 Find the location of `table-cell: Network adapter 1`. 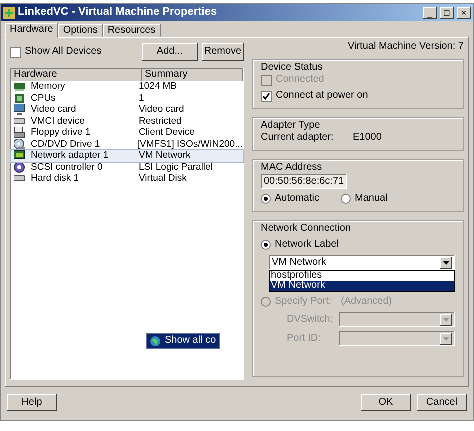

table-cell: Network adapter 1 is located at coordinates (70, 156).